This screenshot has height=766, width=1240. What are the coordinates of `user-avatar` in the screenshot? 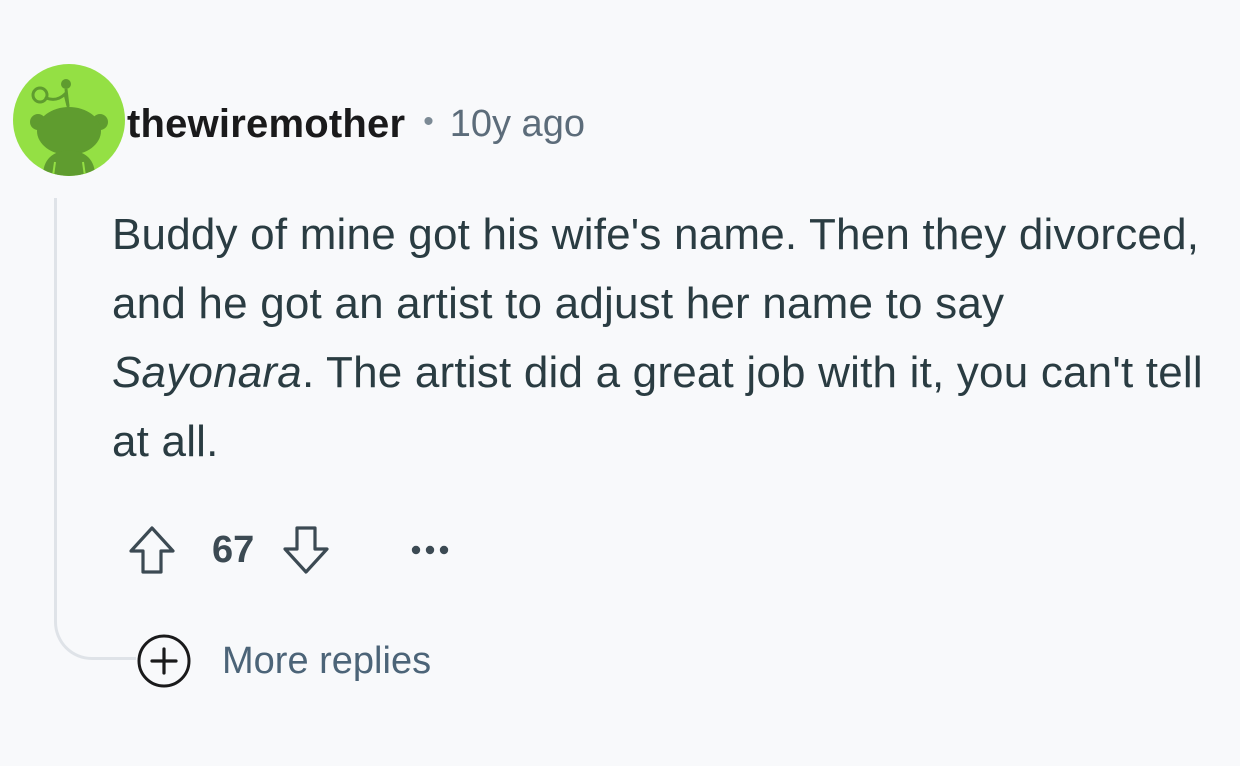 It's located at (69, 120).